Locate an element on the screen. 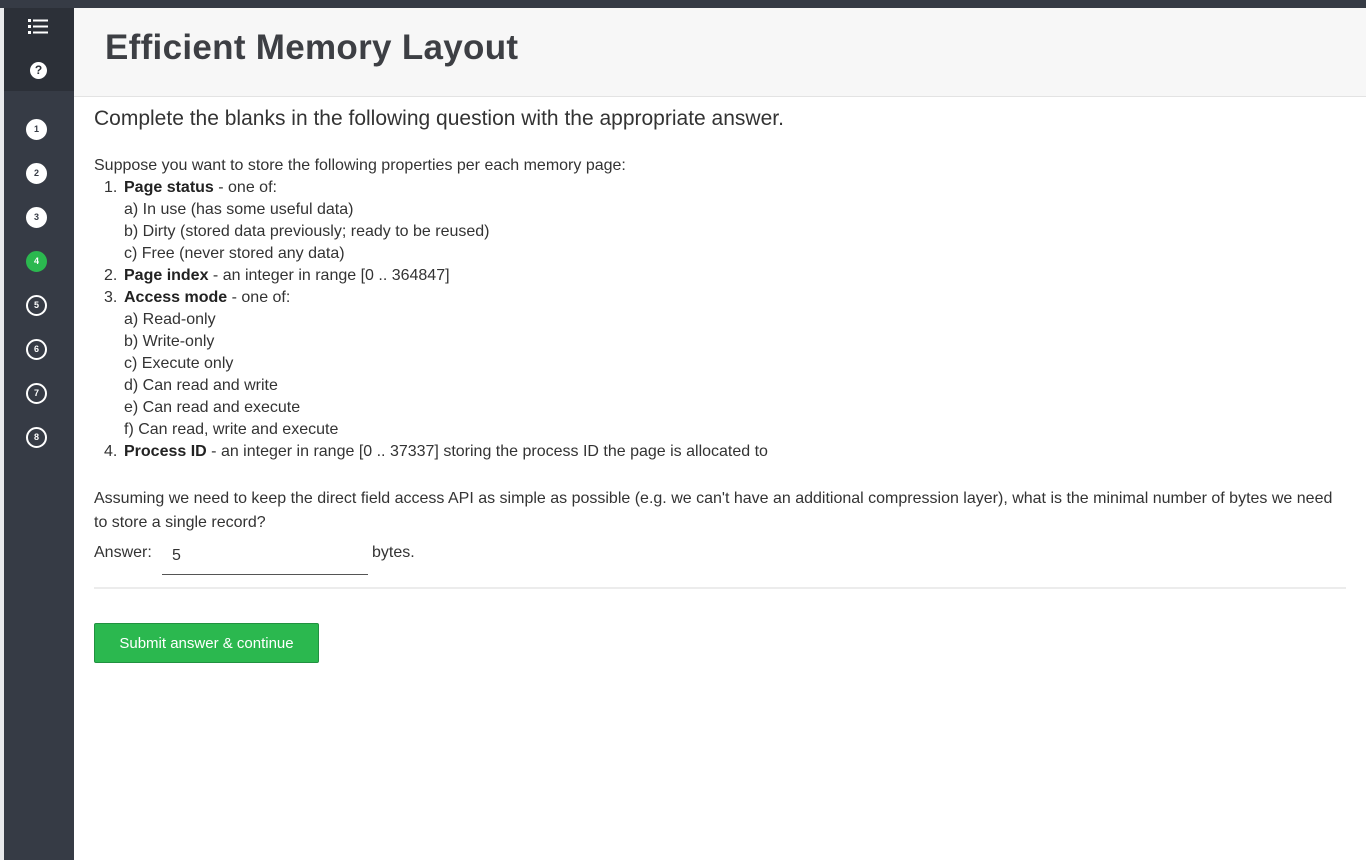 Image resolution: width=1366 pixels, height=860 pixels. property-number: 2. is located at coordinates (111, 275).